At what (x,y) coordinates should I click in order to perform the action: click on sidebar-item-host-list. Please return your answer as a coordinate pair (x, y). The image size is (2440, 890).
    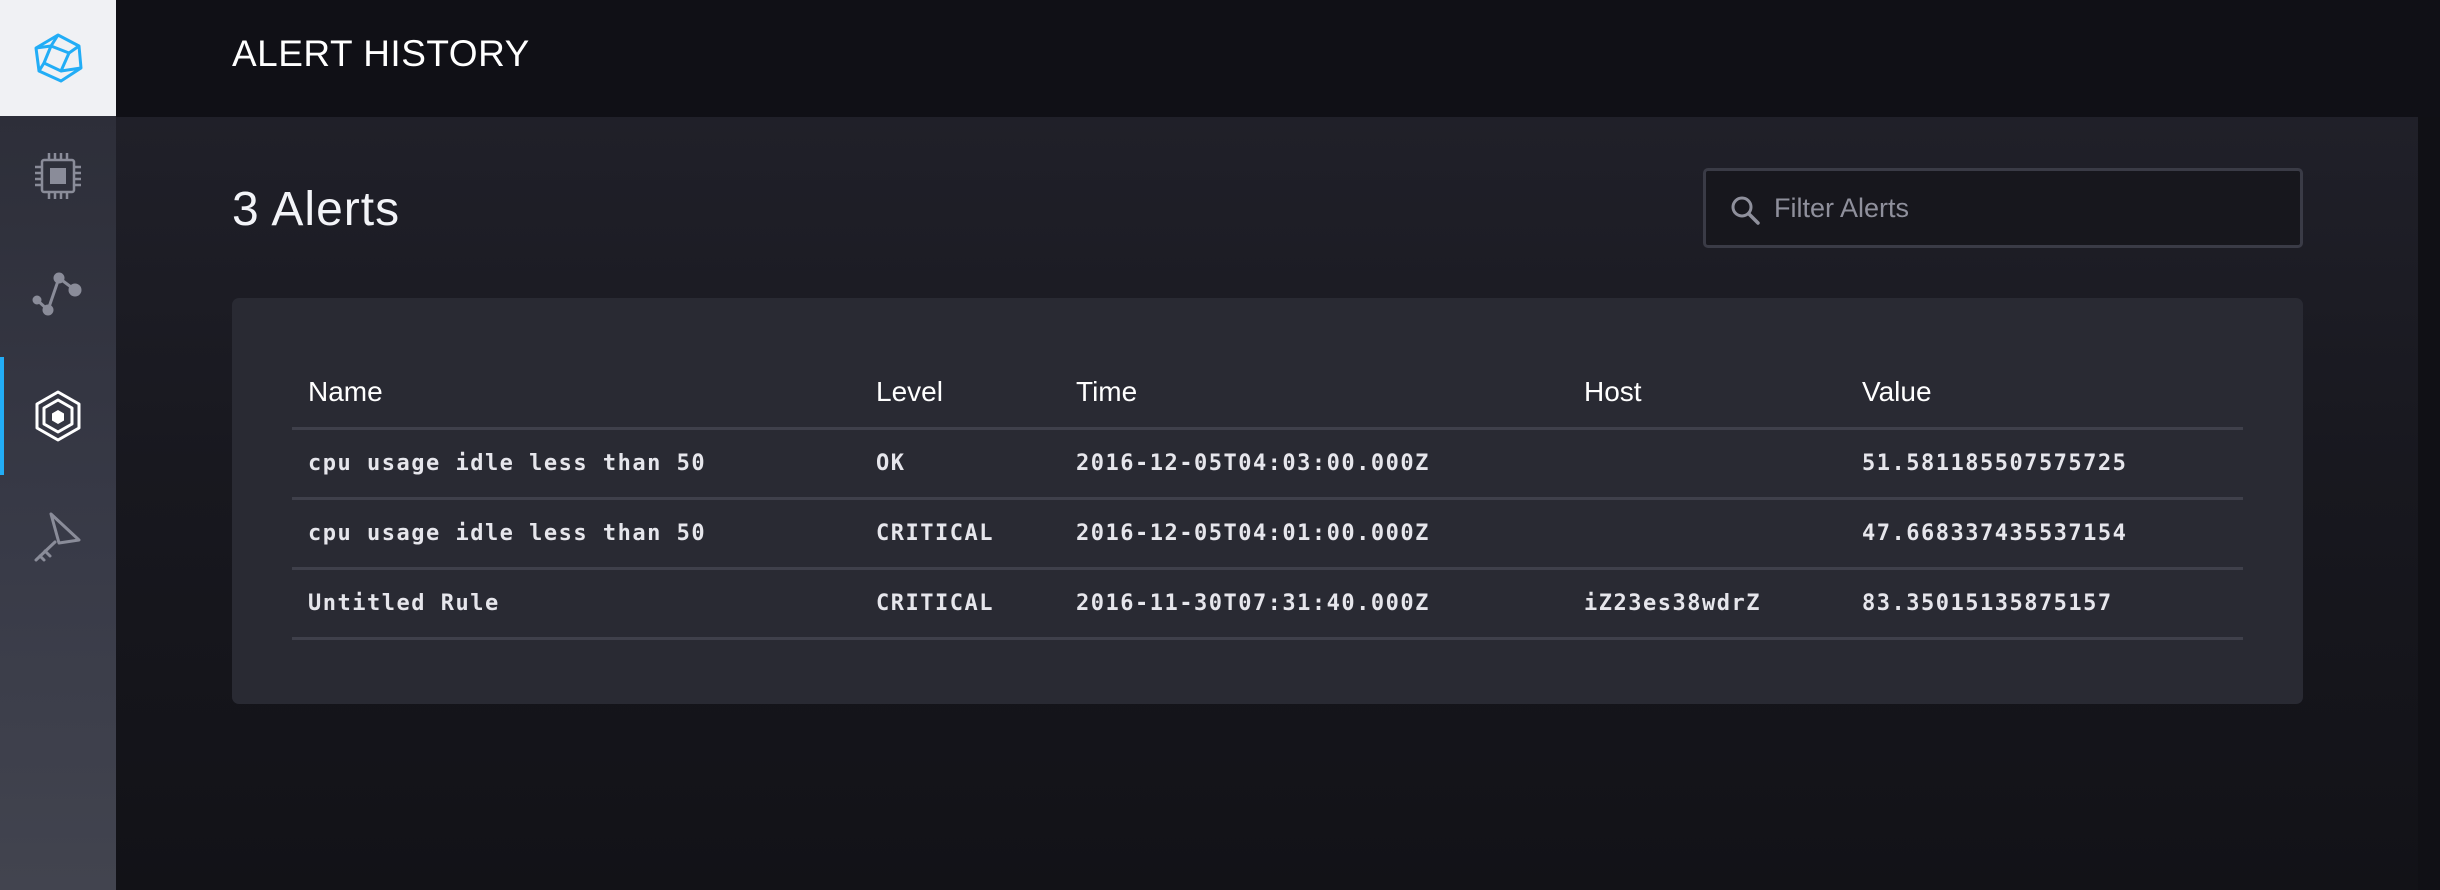
    Looking at the image, I should click on (58, 176).